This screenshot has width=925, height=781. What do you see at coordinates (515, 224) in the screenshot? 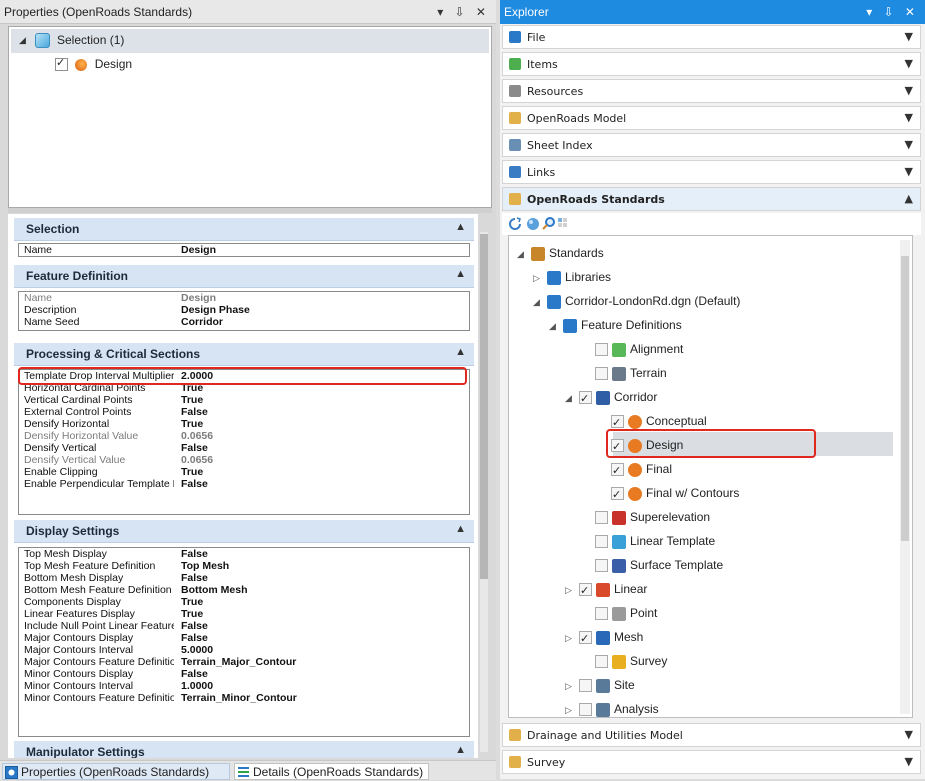
I see `refresh-icon` at bounding box center [515, 224].